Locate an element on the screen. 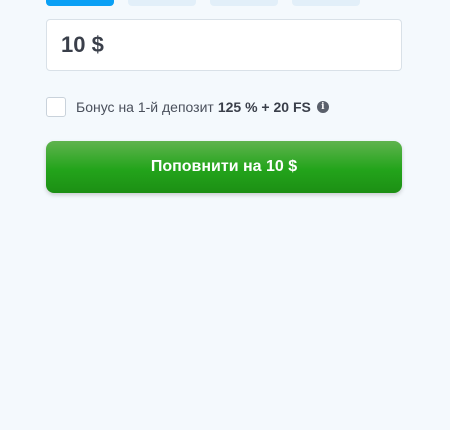  bonus-label: Бонус на 1-й депозит is located at coordinates (145, 107).